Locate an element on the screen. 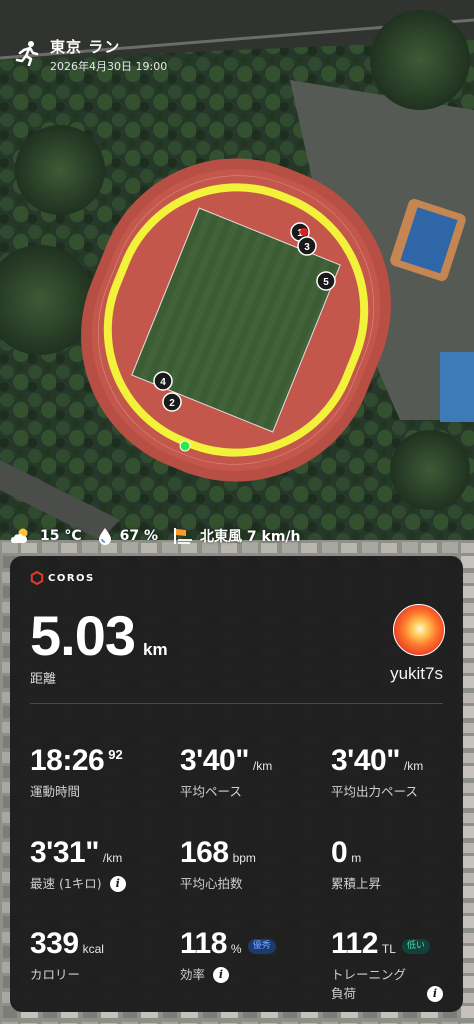 This screenshot has width=474, height=1024. avatar is located at coordinates (419, 630).